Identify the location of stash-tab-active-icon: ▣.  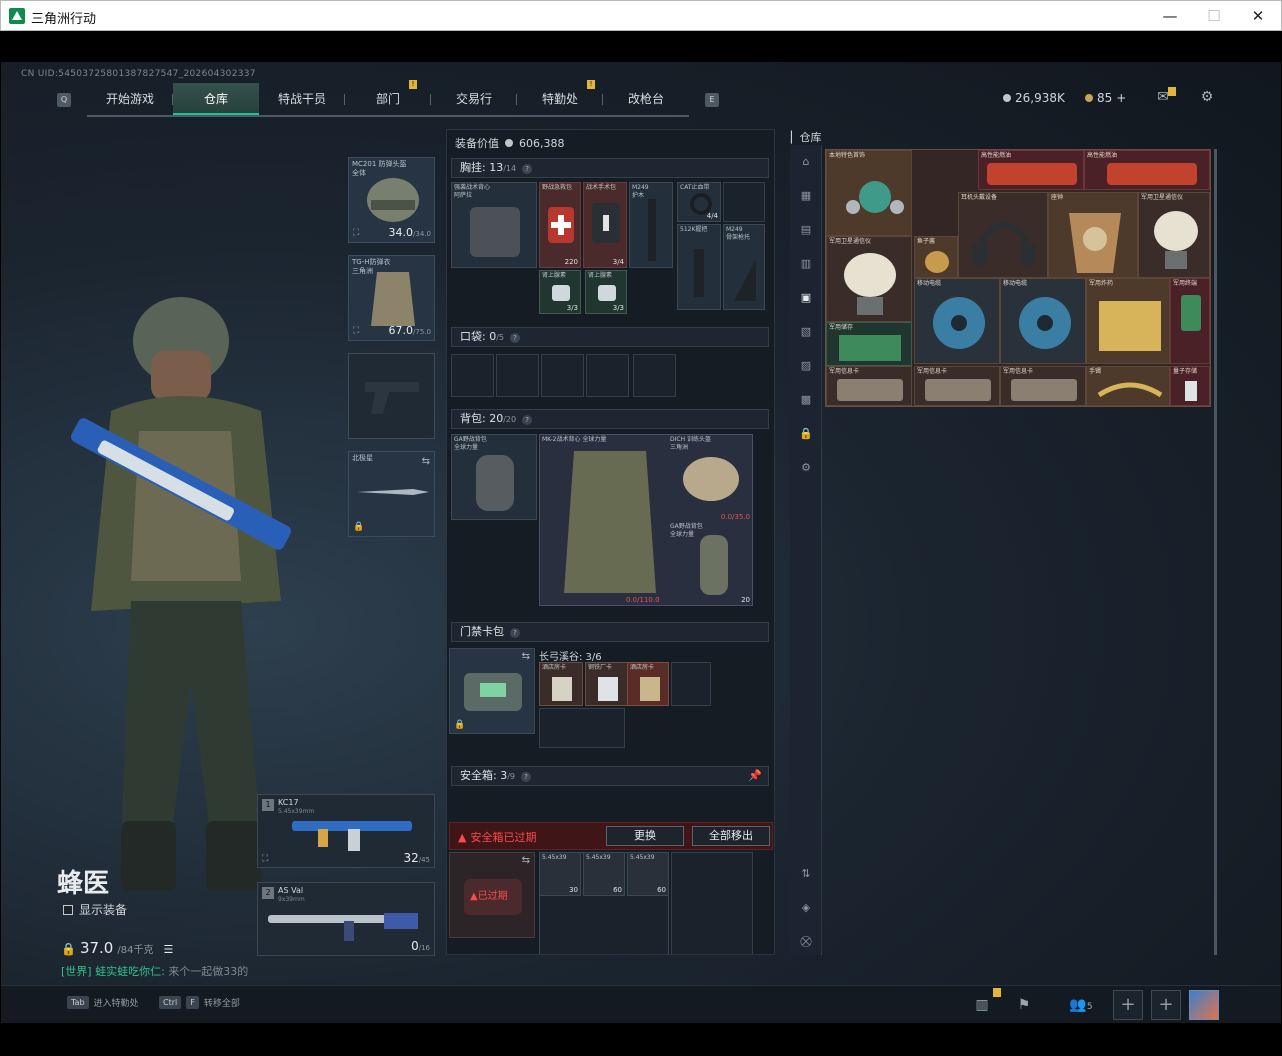
(806, 298).